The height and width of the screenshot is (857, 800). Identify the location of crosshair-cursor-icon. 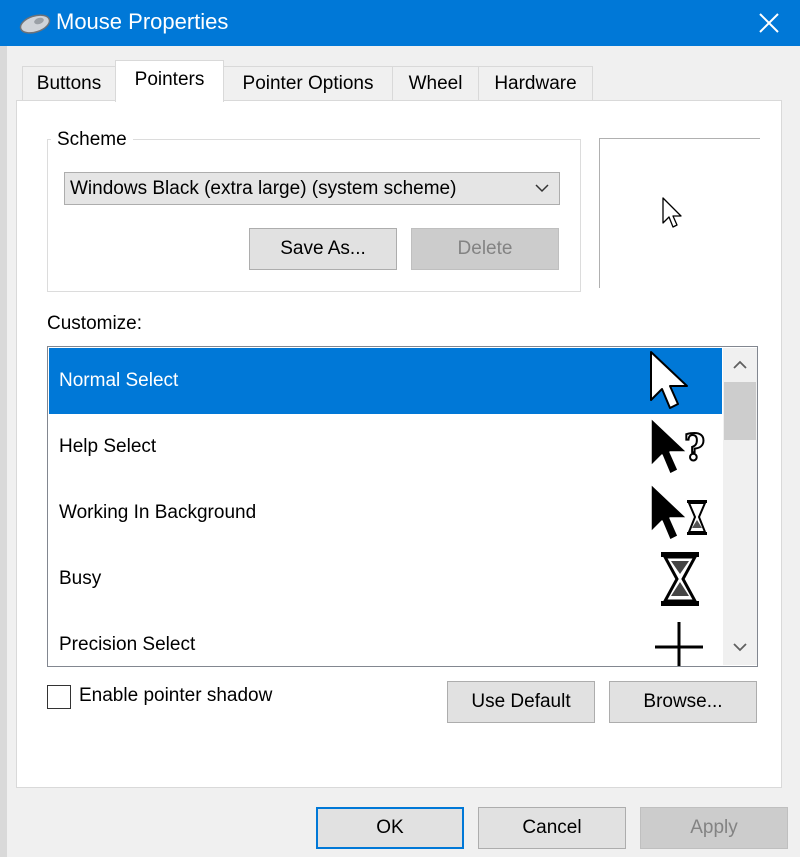
(679, 644).